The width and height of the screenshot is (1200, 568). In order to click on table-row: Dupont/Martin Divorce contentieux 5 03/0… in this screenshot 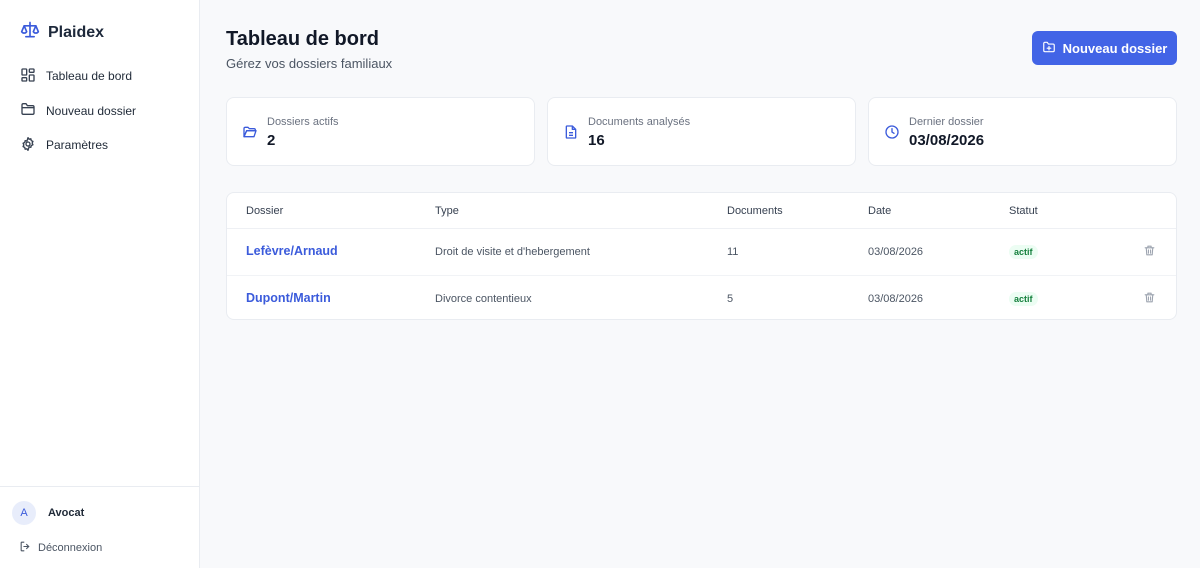, I will do `click(701, 297)`.